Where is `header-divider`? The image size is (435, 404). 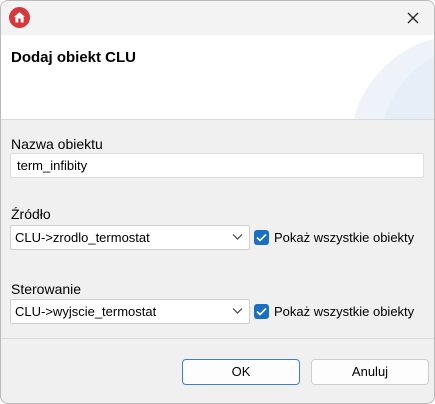 header-divider is located at coordinates (217, 119).